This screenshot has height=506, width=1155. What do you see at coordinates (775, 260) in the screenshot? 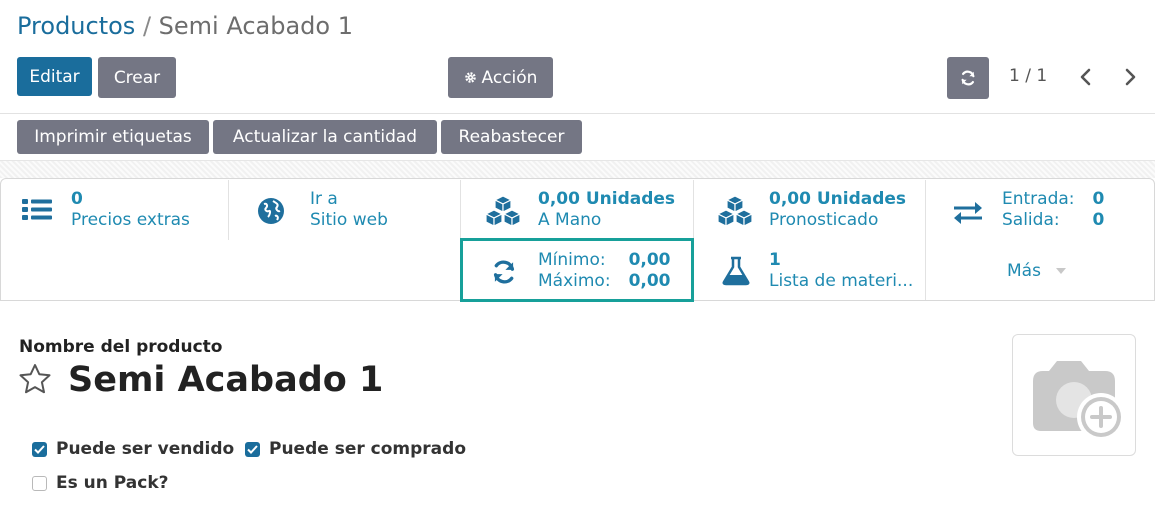
I see `bom-count: 1` at bounding box center [775, 260].